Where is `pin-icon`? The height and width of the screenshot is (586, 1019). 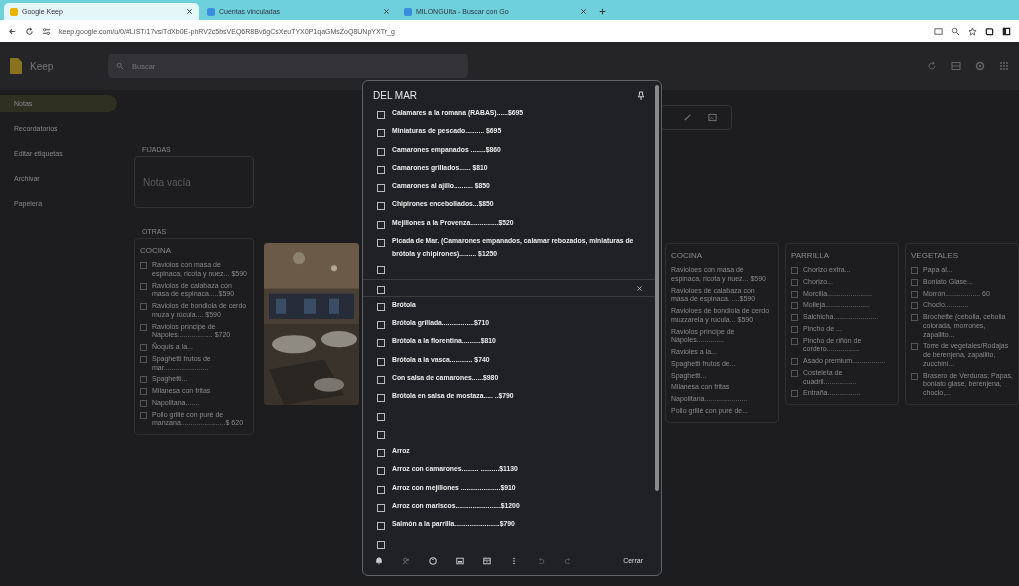
pin-icon is located at coordinates (641, 95).